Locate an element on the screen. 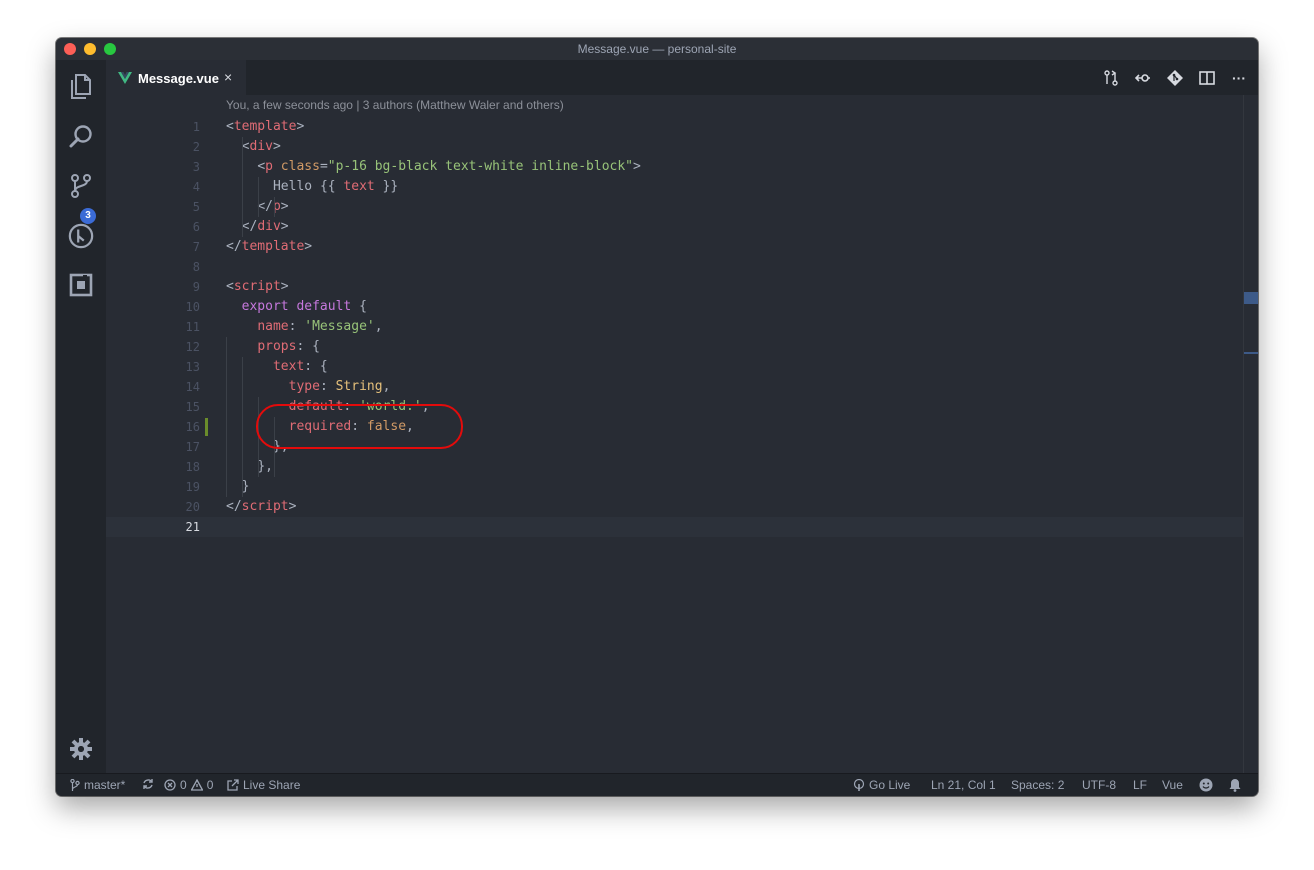 The height and width of the screenshot is (870, 1314). line-number: 13 is located at coordinates (192, 367).